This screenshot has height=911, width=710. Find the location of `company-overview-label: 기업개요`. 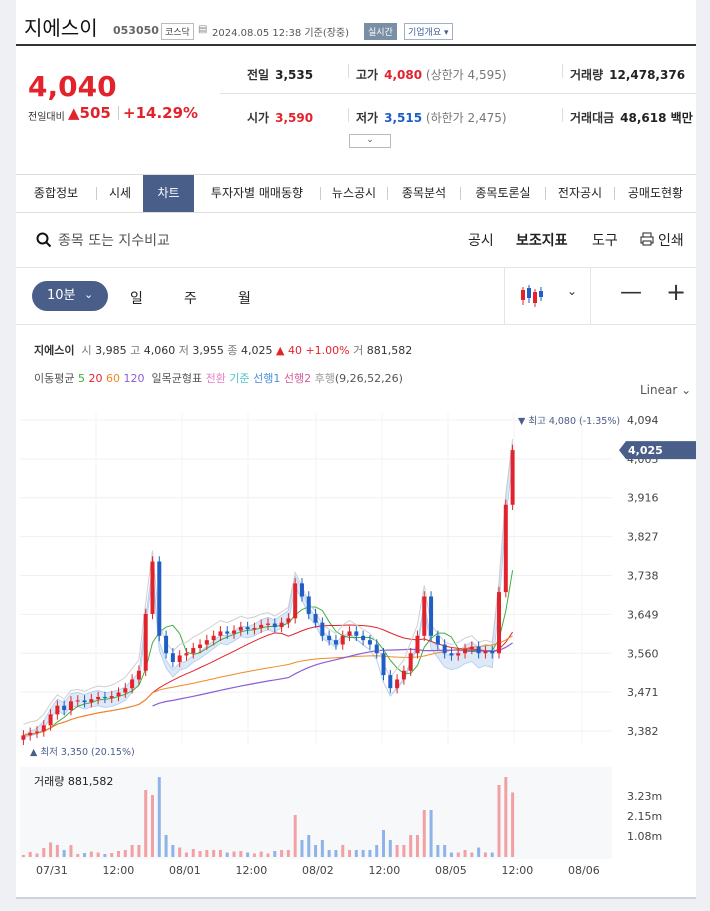

company-overview-label: 기업개요 is located at coordinates (425, 33).